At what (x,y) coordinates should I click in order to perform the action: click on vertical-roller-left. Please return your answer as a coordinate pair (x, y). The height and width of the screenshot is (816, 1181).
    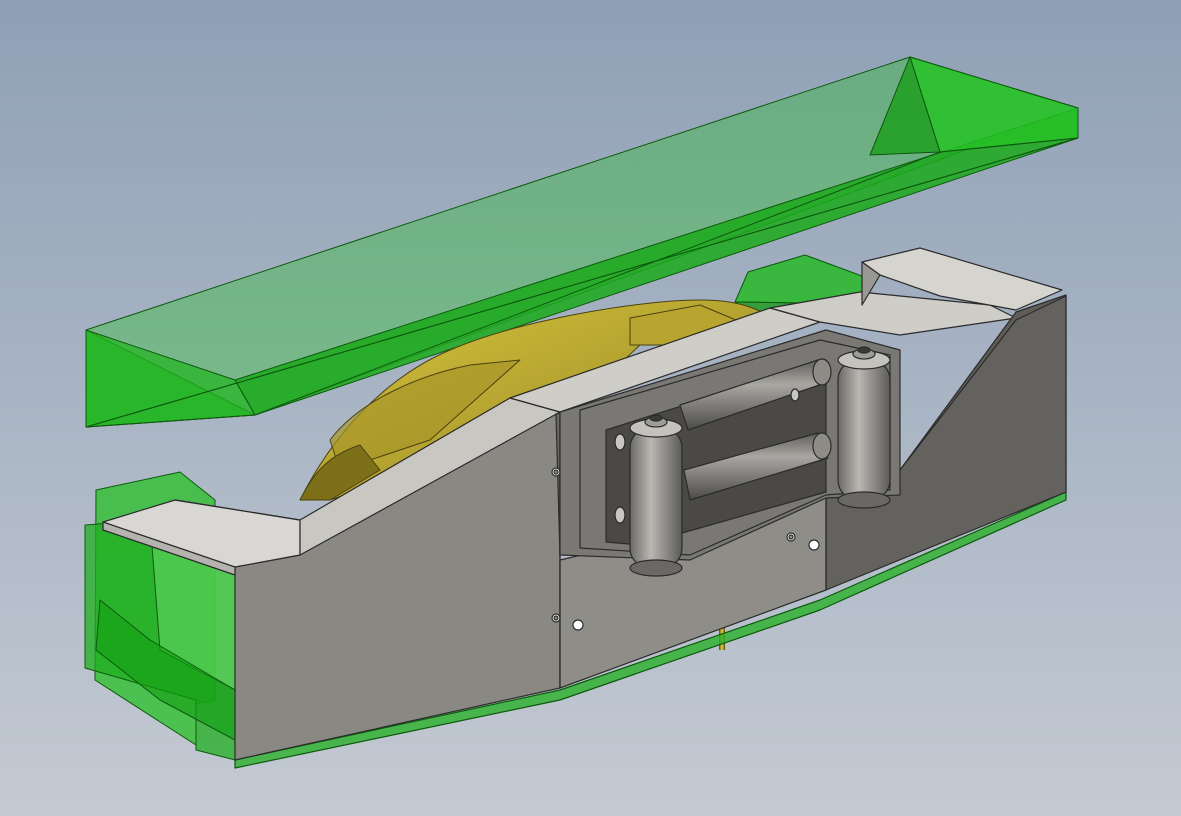
    Looking at the image, I should click on (656, 495).